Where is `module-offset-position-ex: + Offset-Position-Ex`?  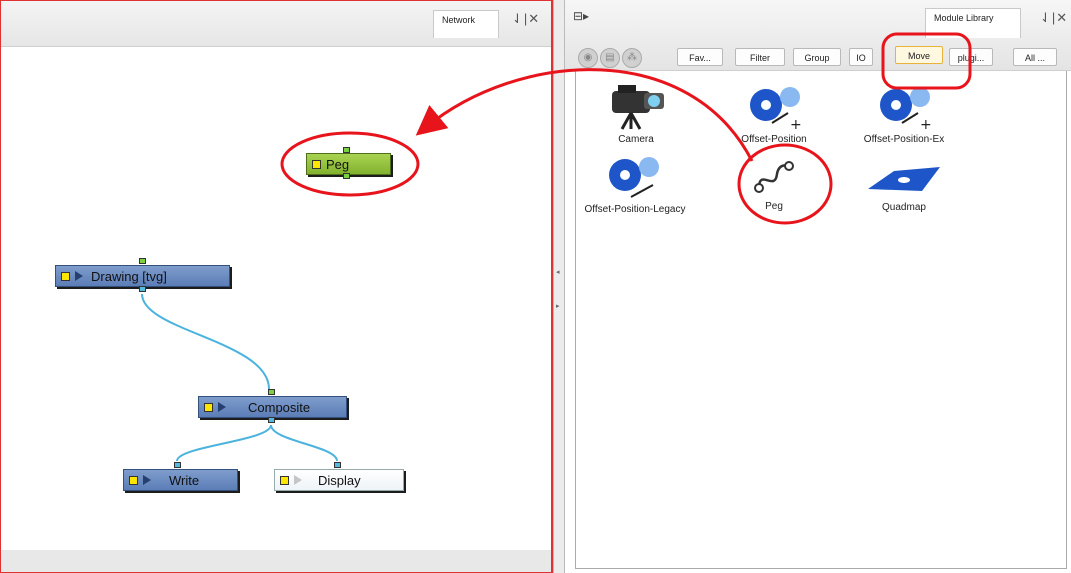 module-offset-position-ex: + Offset-Position-Ex is located at coordinates (904, 114).